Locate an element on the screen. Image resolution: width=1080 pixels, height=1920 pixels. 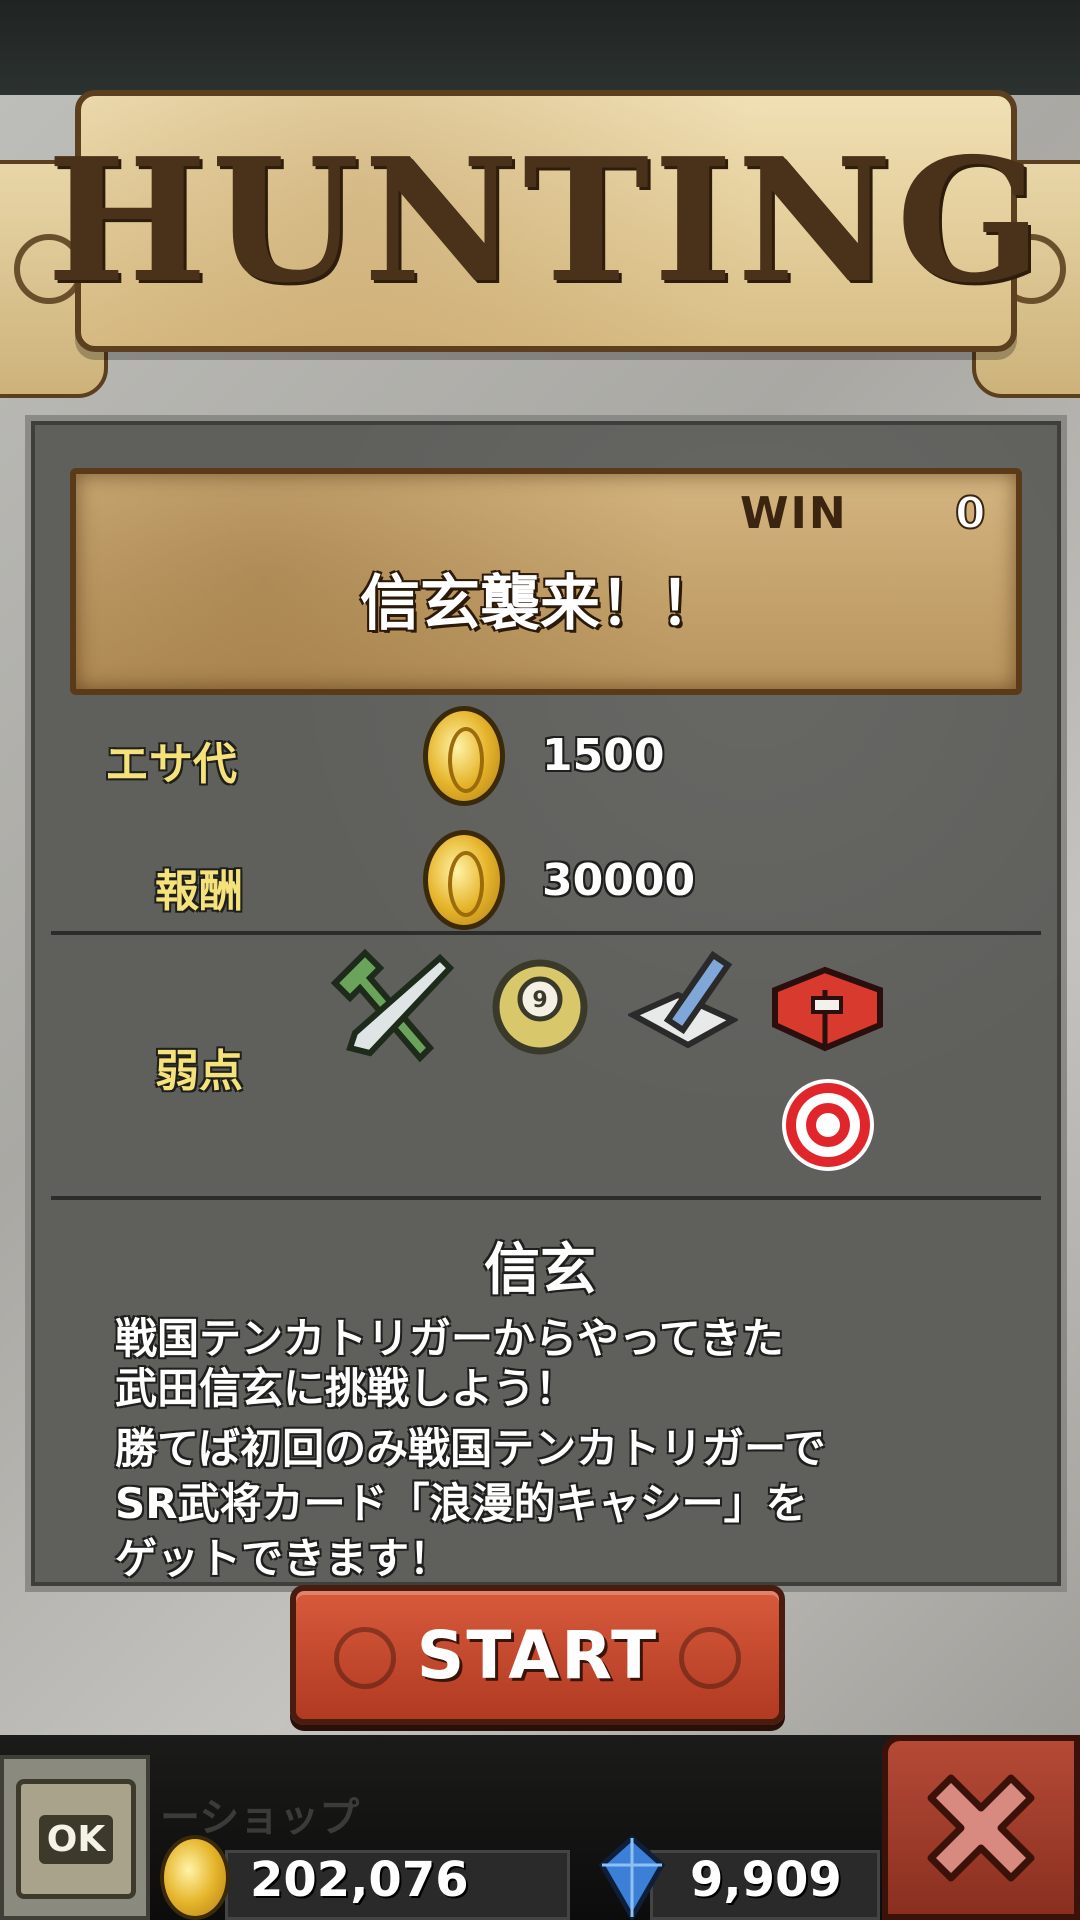
description-line: 武田信玄に挑戦しよう！ is located at coordinates (346, 1388).